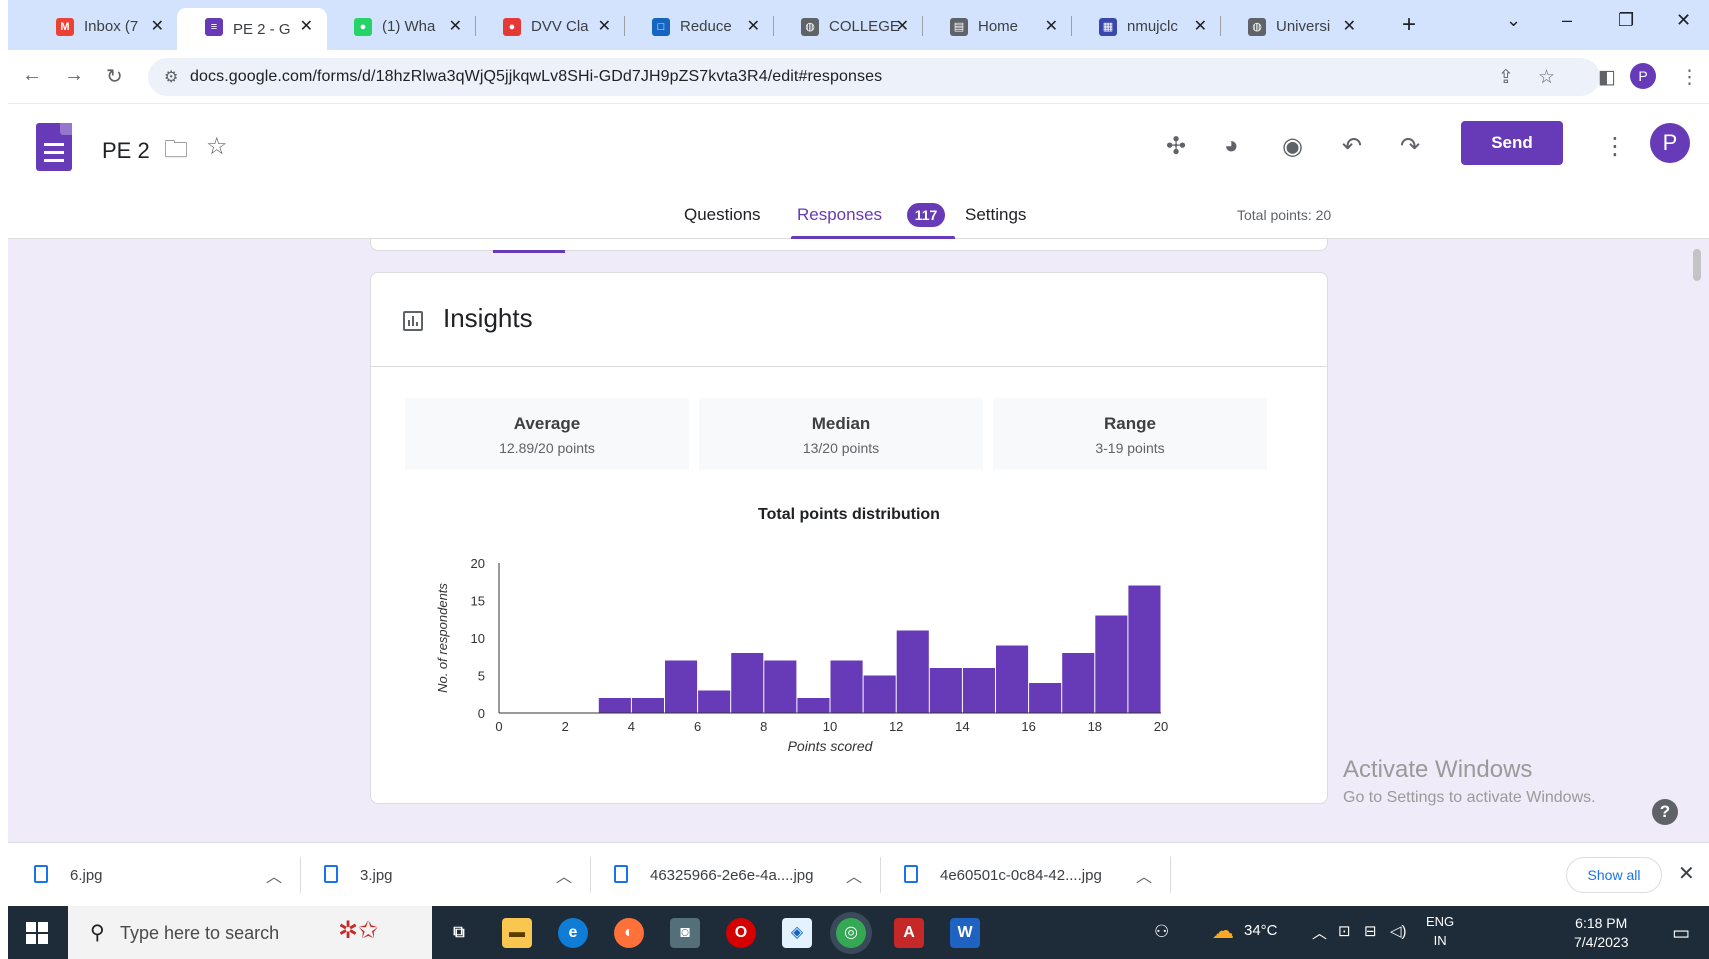  I want to click on browser-tab: ◍ COLLEGE ✕, so click(848, 26).